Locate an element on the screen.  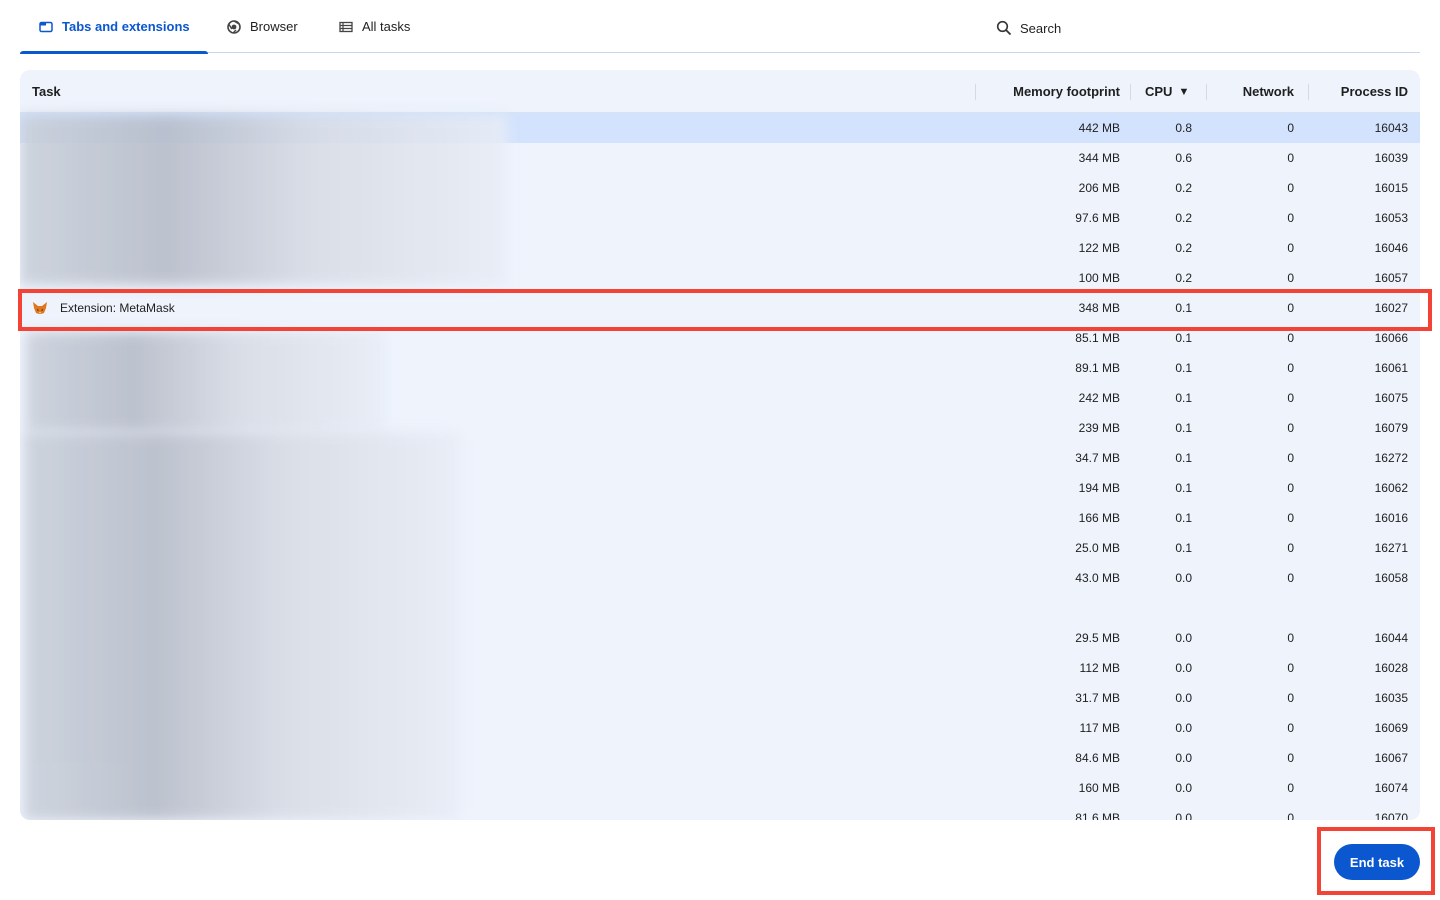
chrome-icon is located at coordinates (234, 27).